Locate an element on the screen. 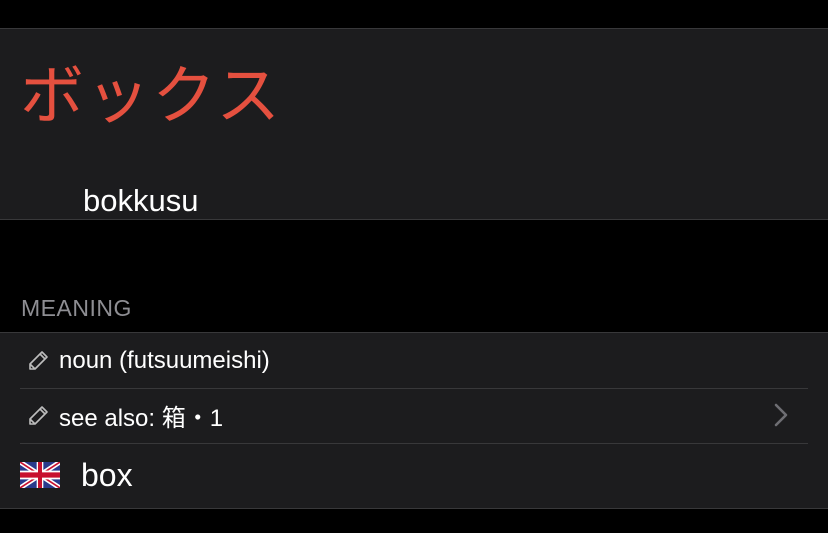 This screenshot has width=828, height=533. chevron-right-icon is located at coordinates (781, 415).